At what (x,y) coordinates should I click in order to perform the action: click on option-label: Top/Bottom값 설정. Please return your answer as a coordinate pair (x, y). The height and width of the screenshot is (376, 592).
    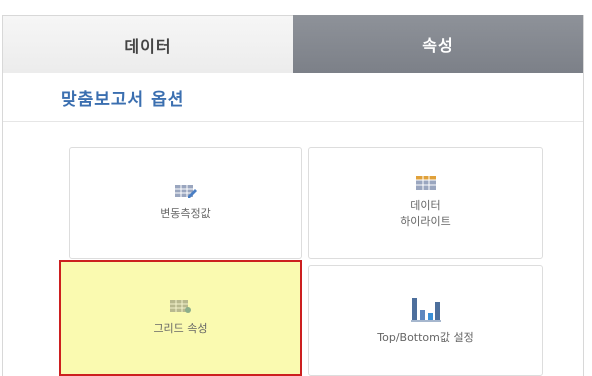
    Looking at the image, I should click on (425, 337).